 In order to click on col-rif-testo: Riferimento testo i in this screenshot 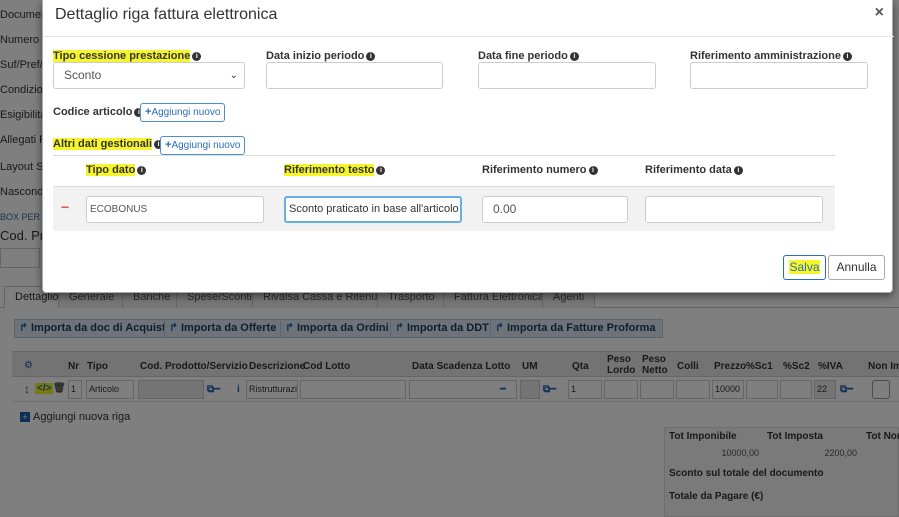, I will do `click(335, 170)`.